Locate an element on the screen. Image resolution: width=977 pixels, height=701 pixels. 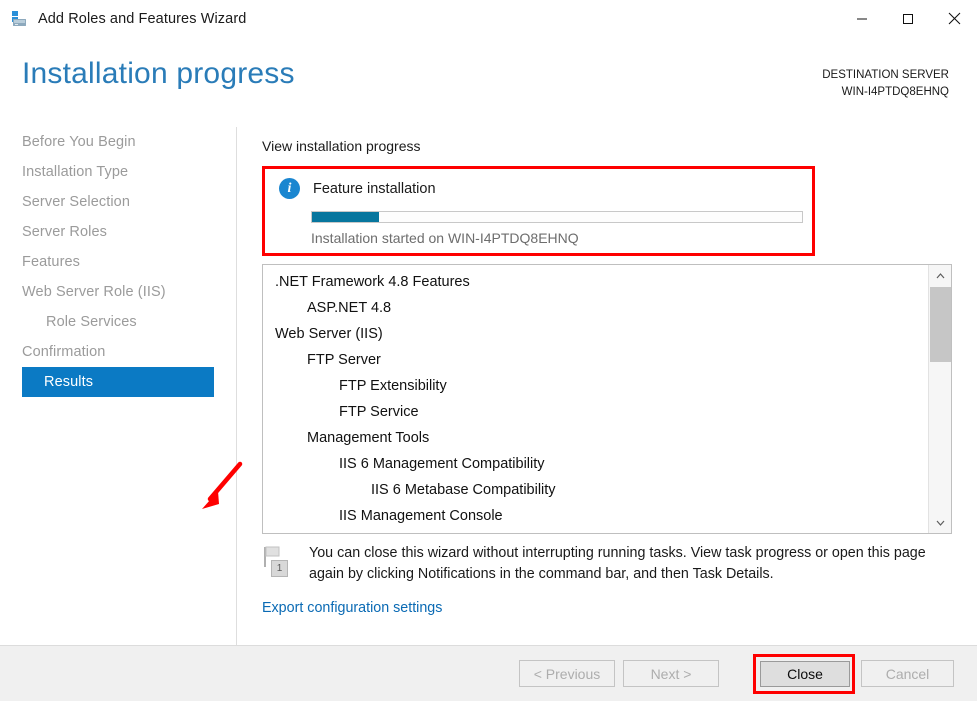
notification-flag-icon: 1 is located at coordinates (277, 562).